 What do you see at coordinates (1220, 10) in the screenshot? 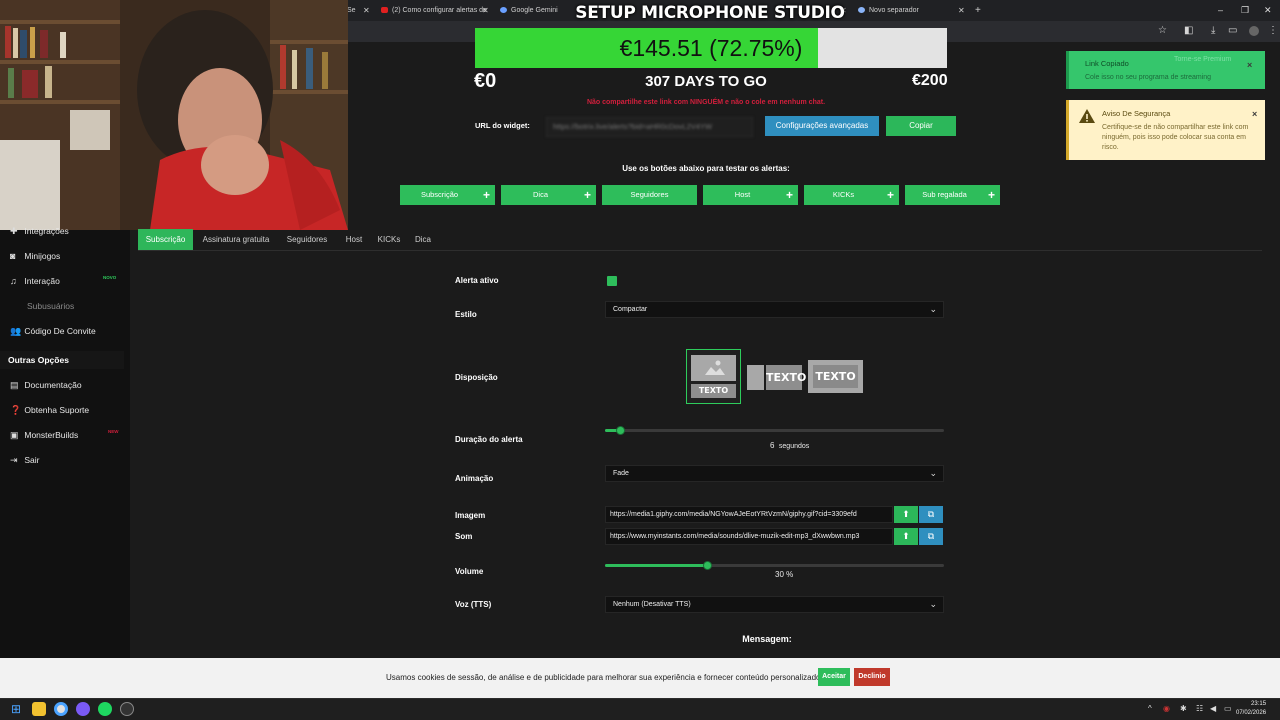
I see `minimize-button: –` at bounding box center [1220, 10].